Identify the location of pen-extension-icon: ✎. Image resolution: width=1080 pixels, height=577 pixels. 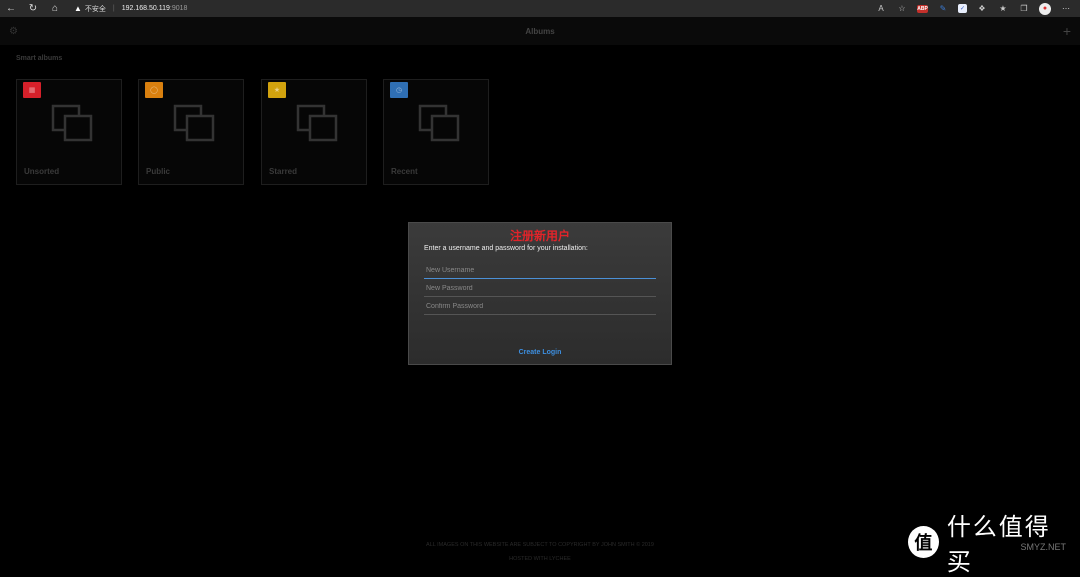
(943, 9).